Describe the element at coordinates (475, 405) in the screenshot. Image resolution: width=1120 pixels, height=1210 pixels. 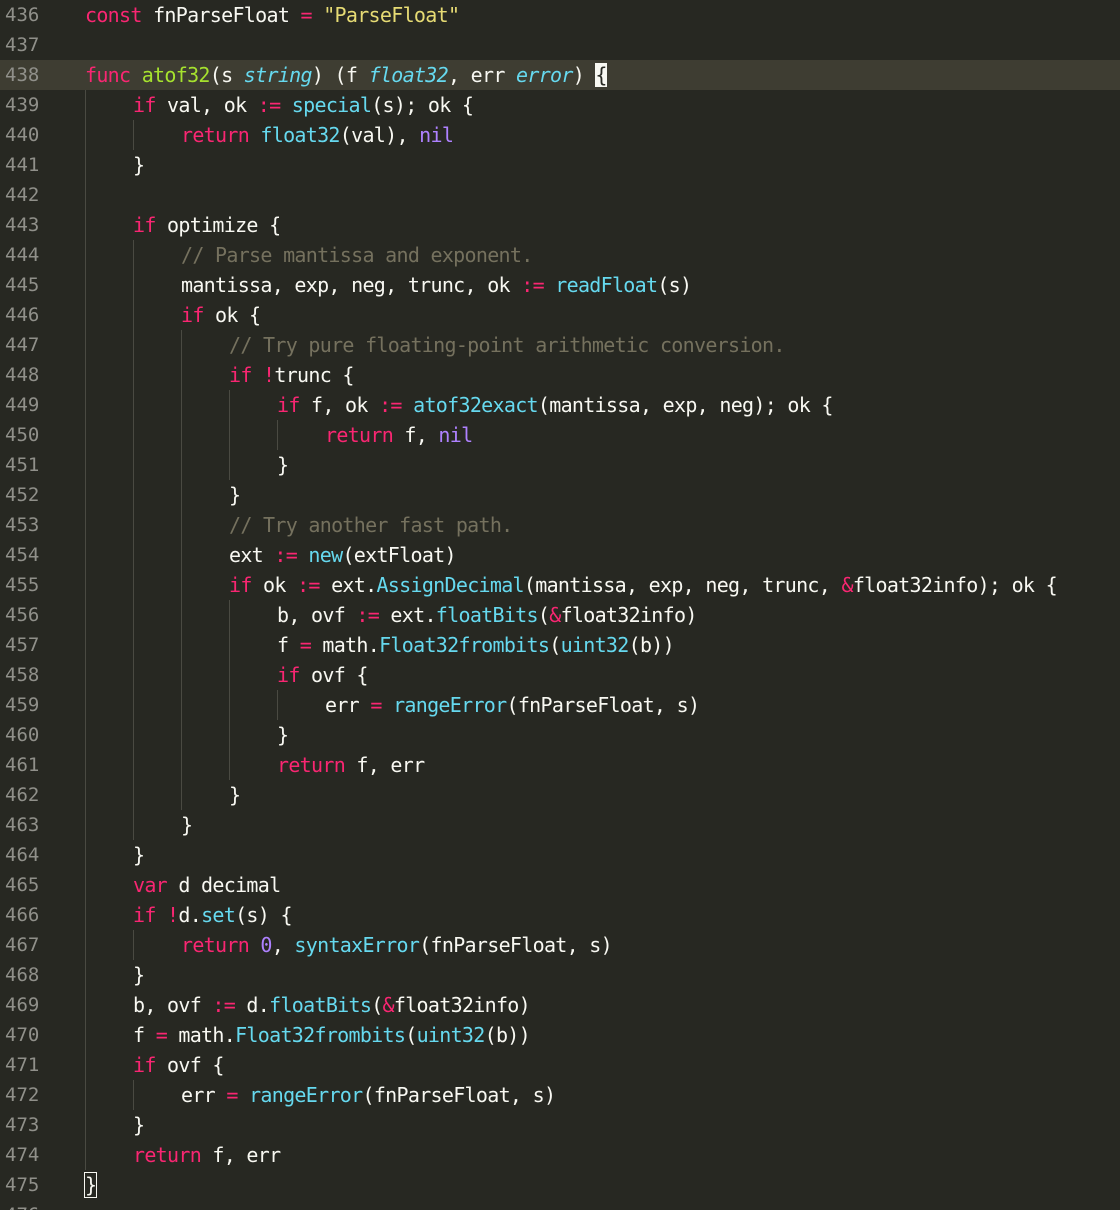
I see `code-token: atof32exact` at that location.